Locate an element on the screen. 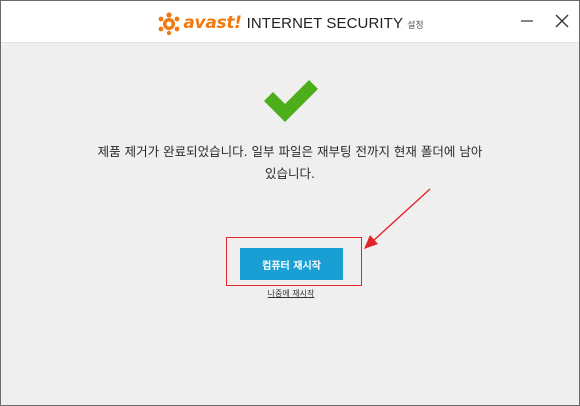  avast-logo-icon is located at coordinates (169, 24).